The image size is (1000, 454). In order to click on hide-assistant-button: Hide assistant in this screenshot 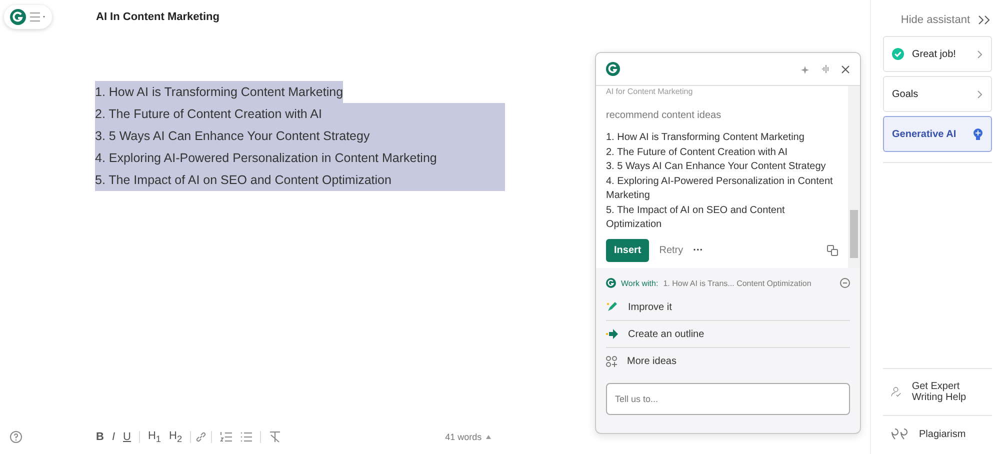, I will do `click(937, 23)`.